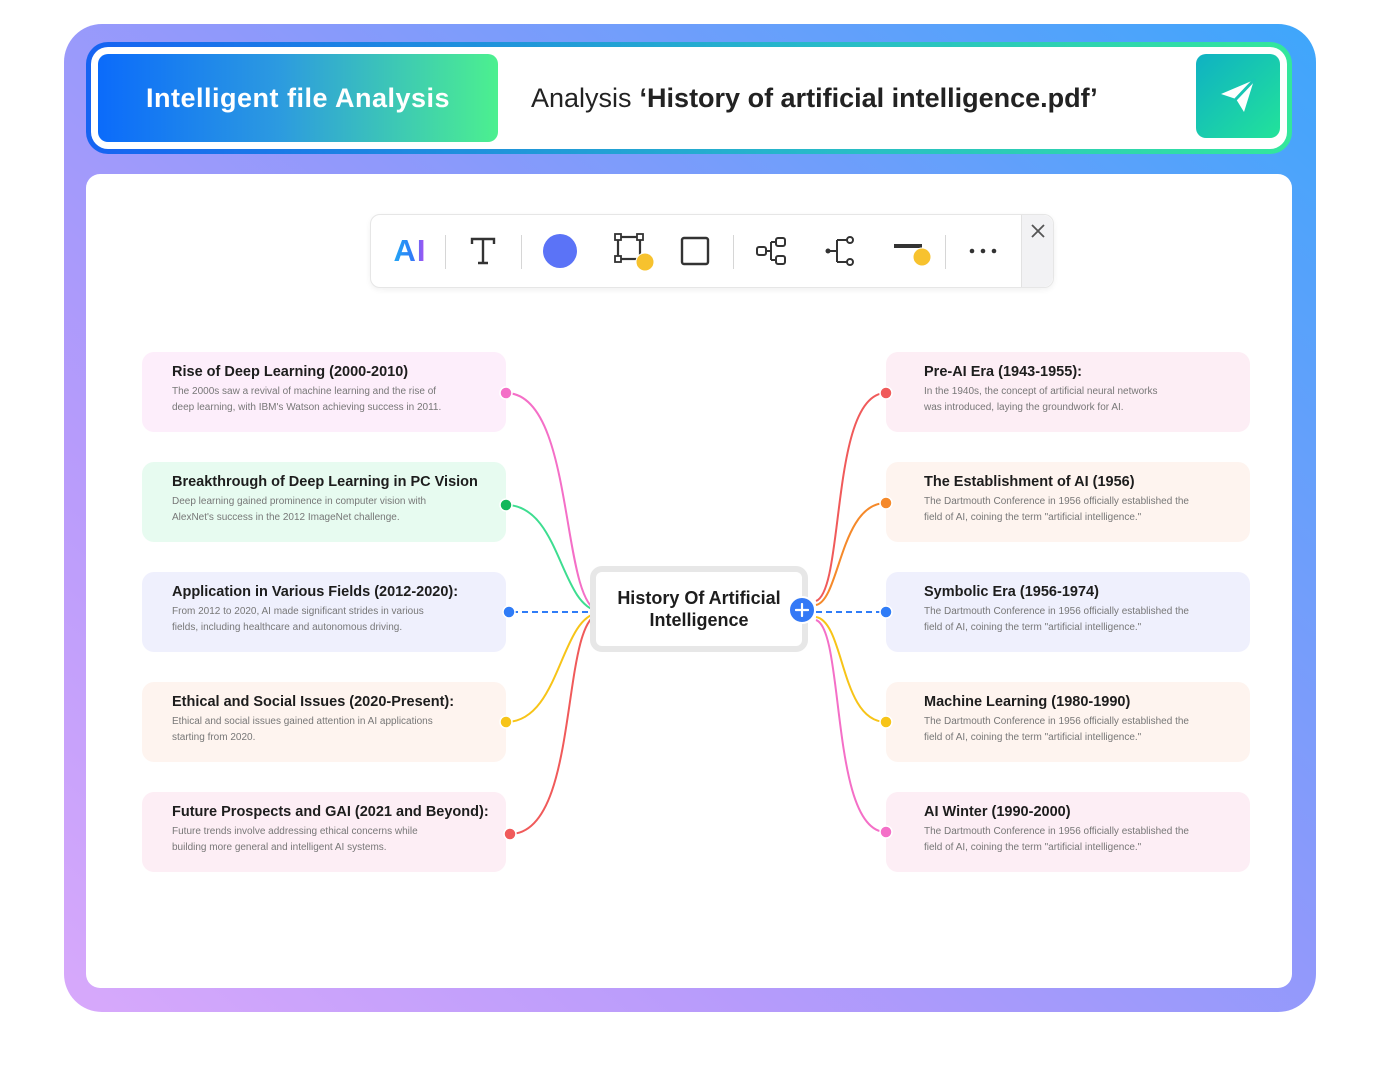 The height and width of the screenshot is (1076, 1380). I want to click on plus-icon, so click(802, 610).